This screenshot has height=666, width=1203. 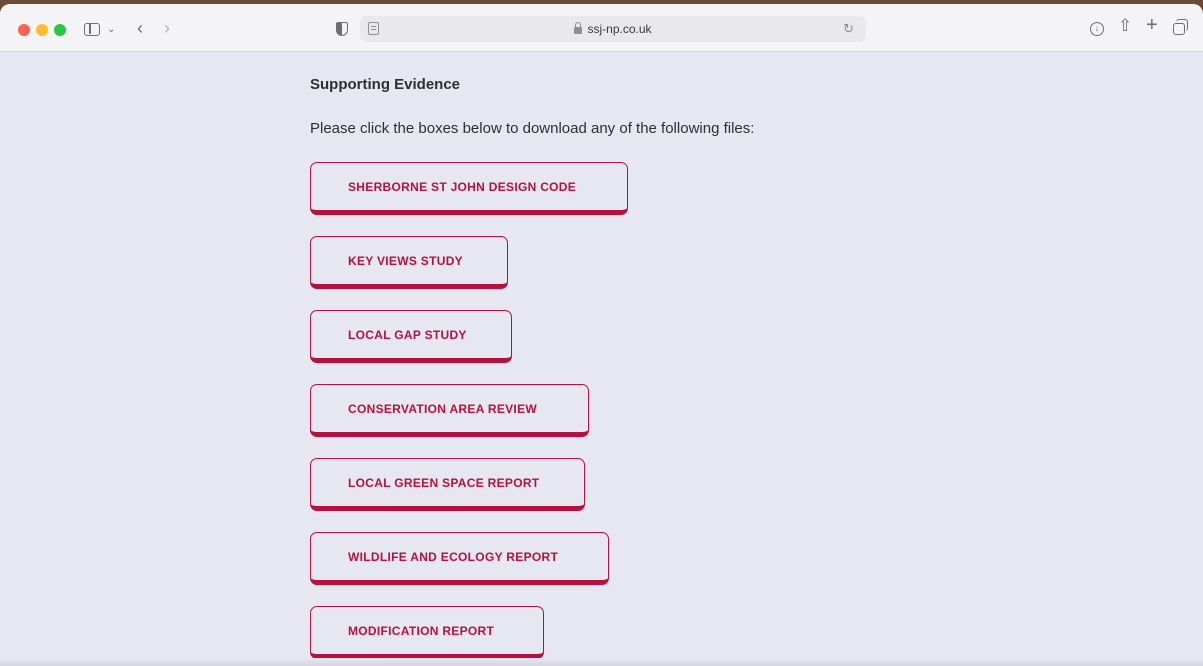 What do you see at coordinates (411, 336) in the screenshot?
I see `local-gap-study-button: LOCAL GAP STUDY` at bounding box center [411, 336].